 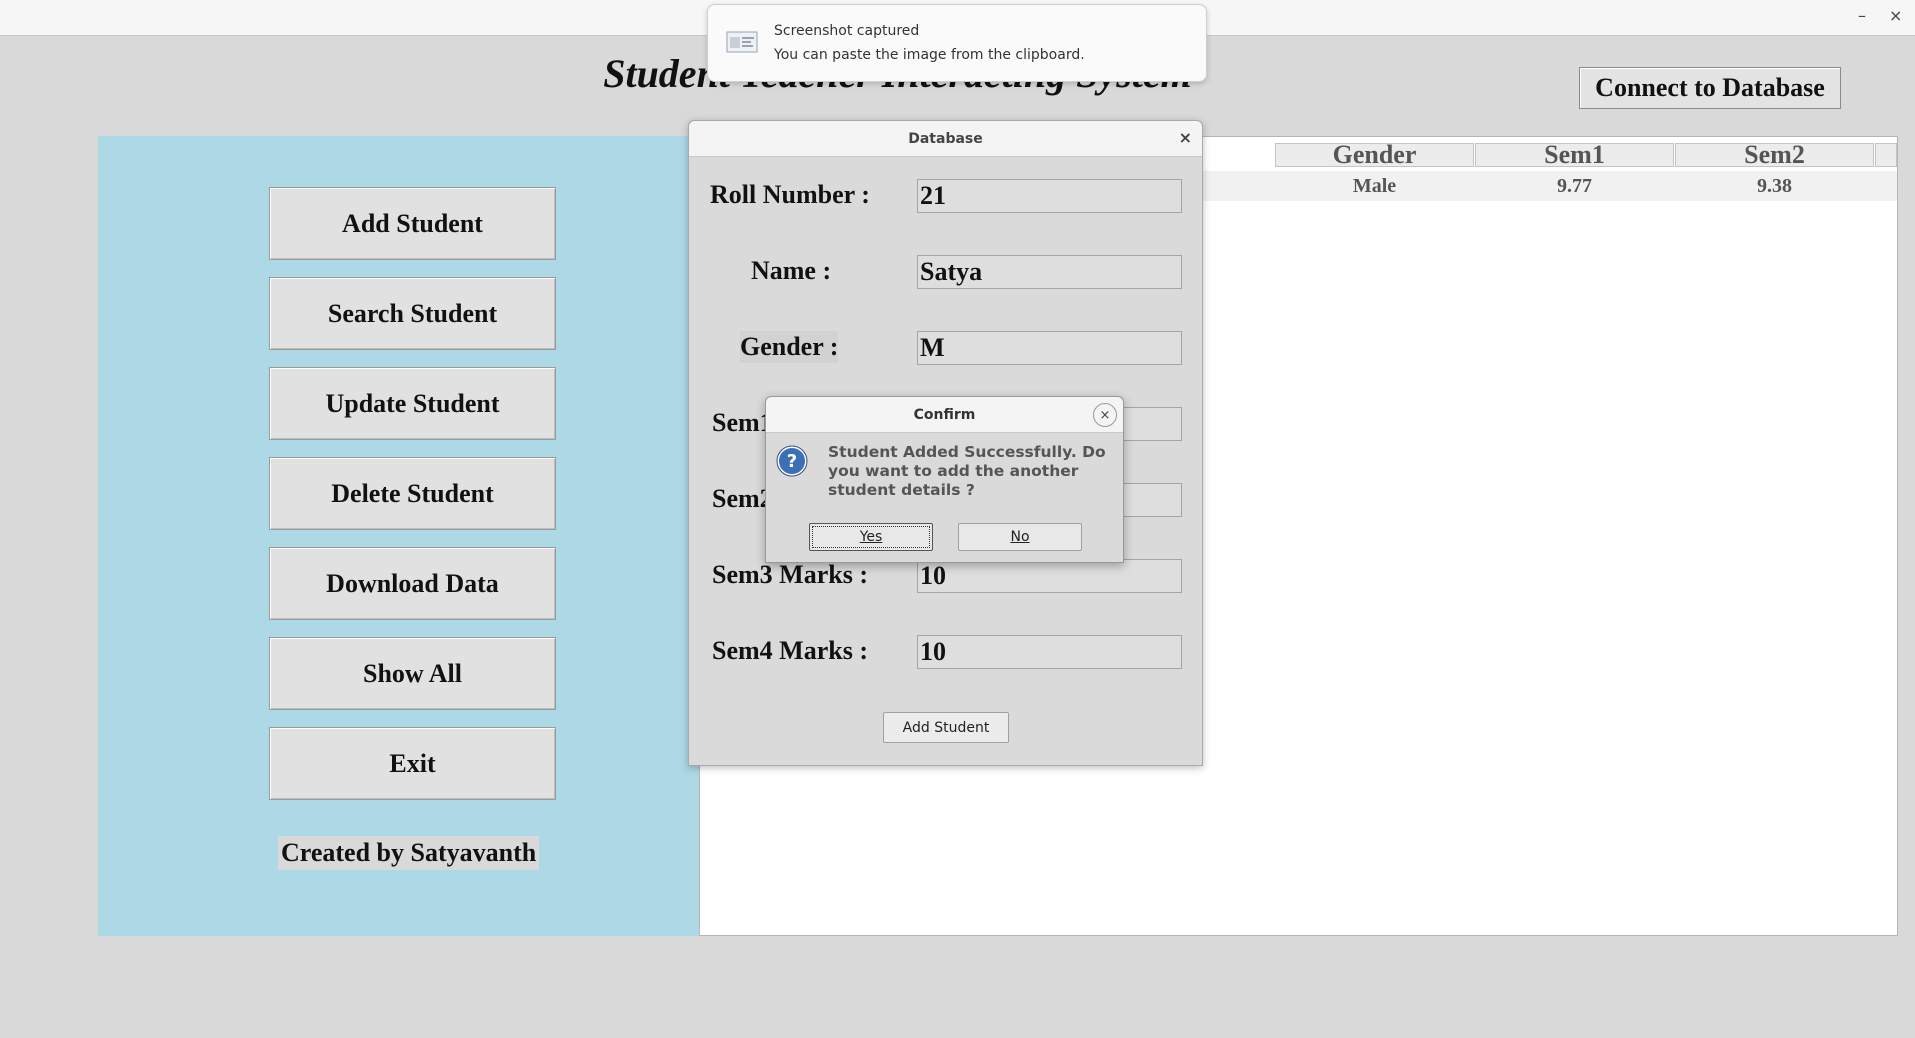 What do you see at coordinates (742, 498) in the screenshot?
I see `sem2-label: Sem2` at bounding box center [742, 498].